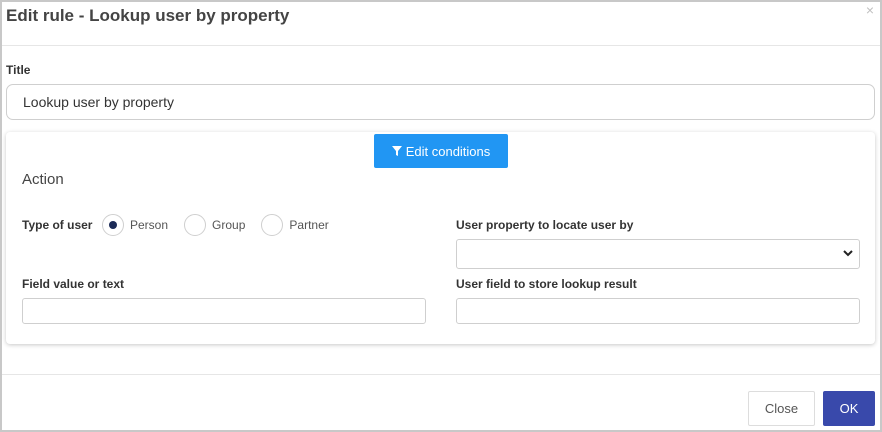 The height and width of the screenshot is (432, 882). What do you see at coordinates (113, 225) in the screenshot?
I see `radio-person` at bounding box center [113, 225].